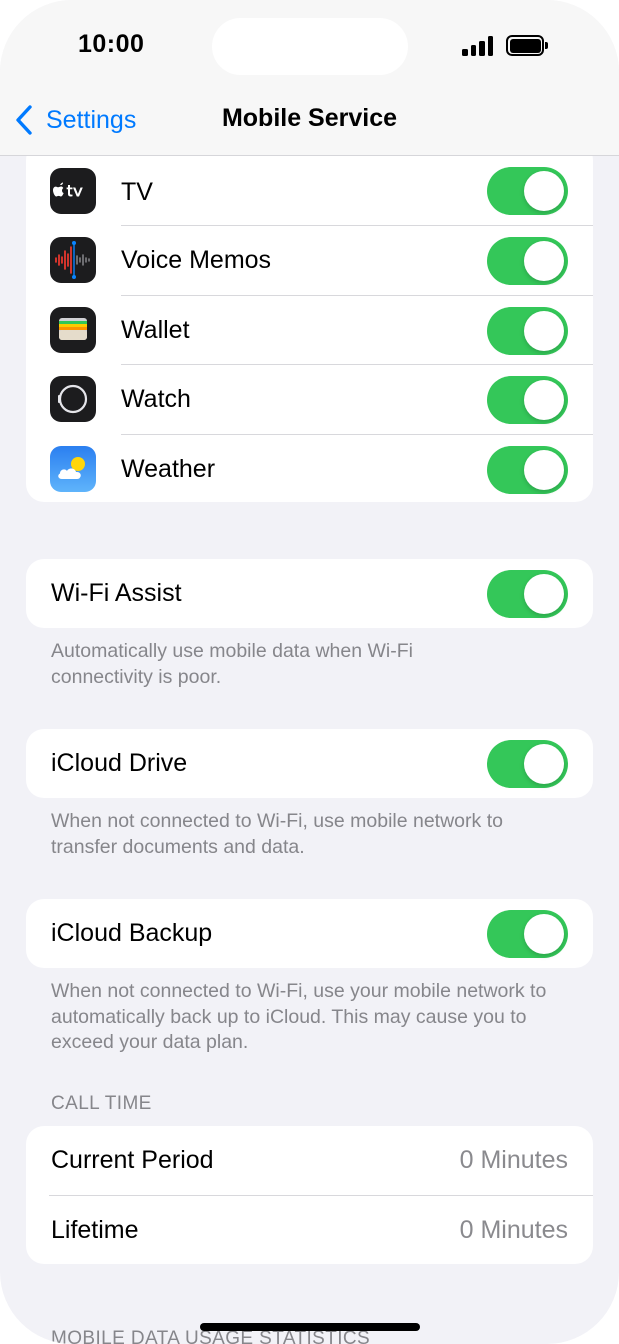  Describe the element at coordinates (513, 1160) in the screenshot. I see `current-period-value: 0 Minutes` at that location.